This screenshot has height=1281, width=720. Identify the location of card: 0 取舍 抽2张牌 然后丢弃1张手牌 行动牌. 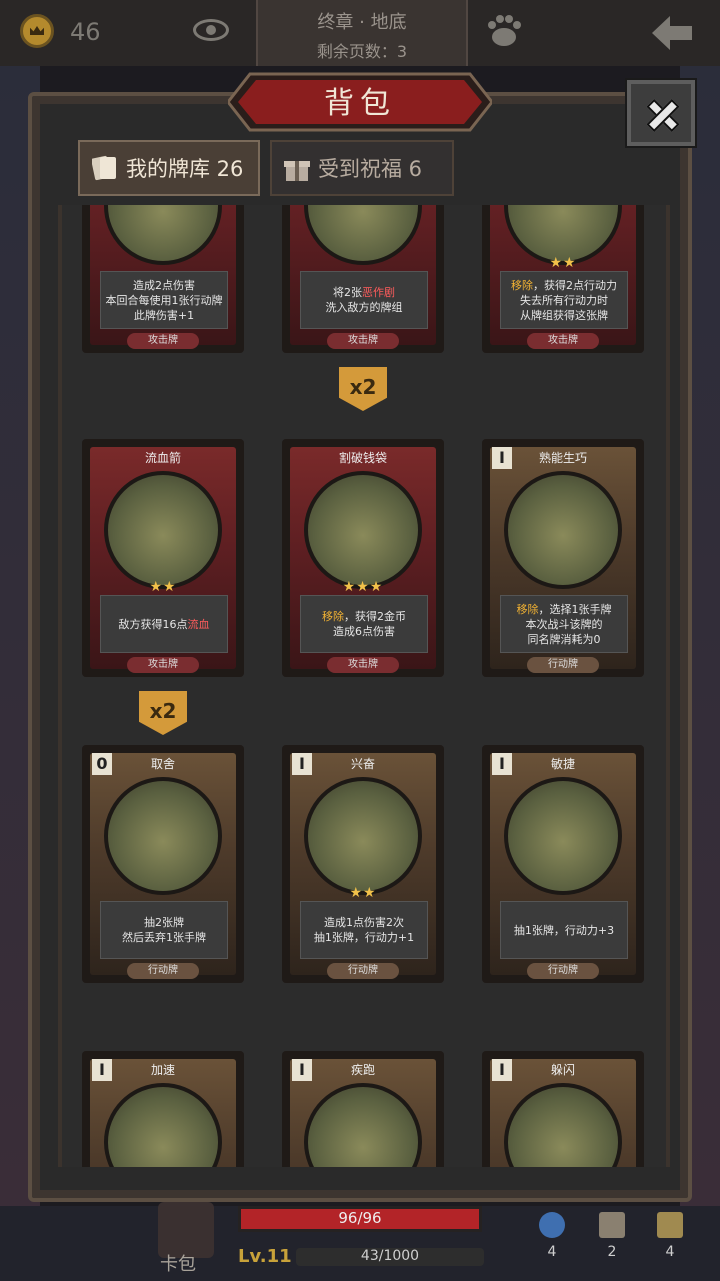
(163, 864).